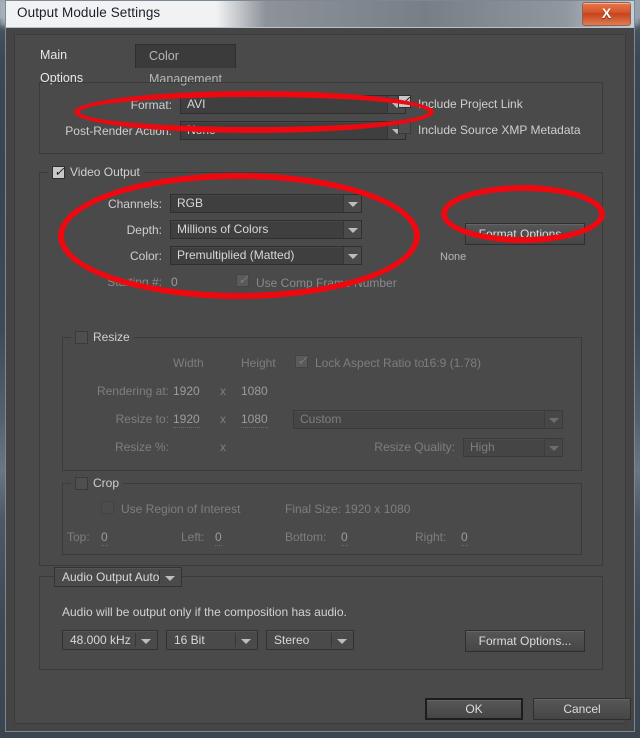  Describe the element at coordinates (414, 447) in the screenshot. I see `resize-quality-label: Resize Quality:` at that location.